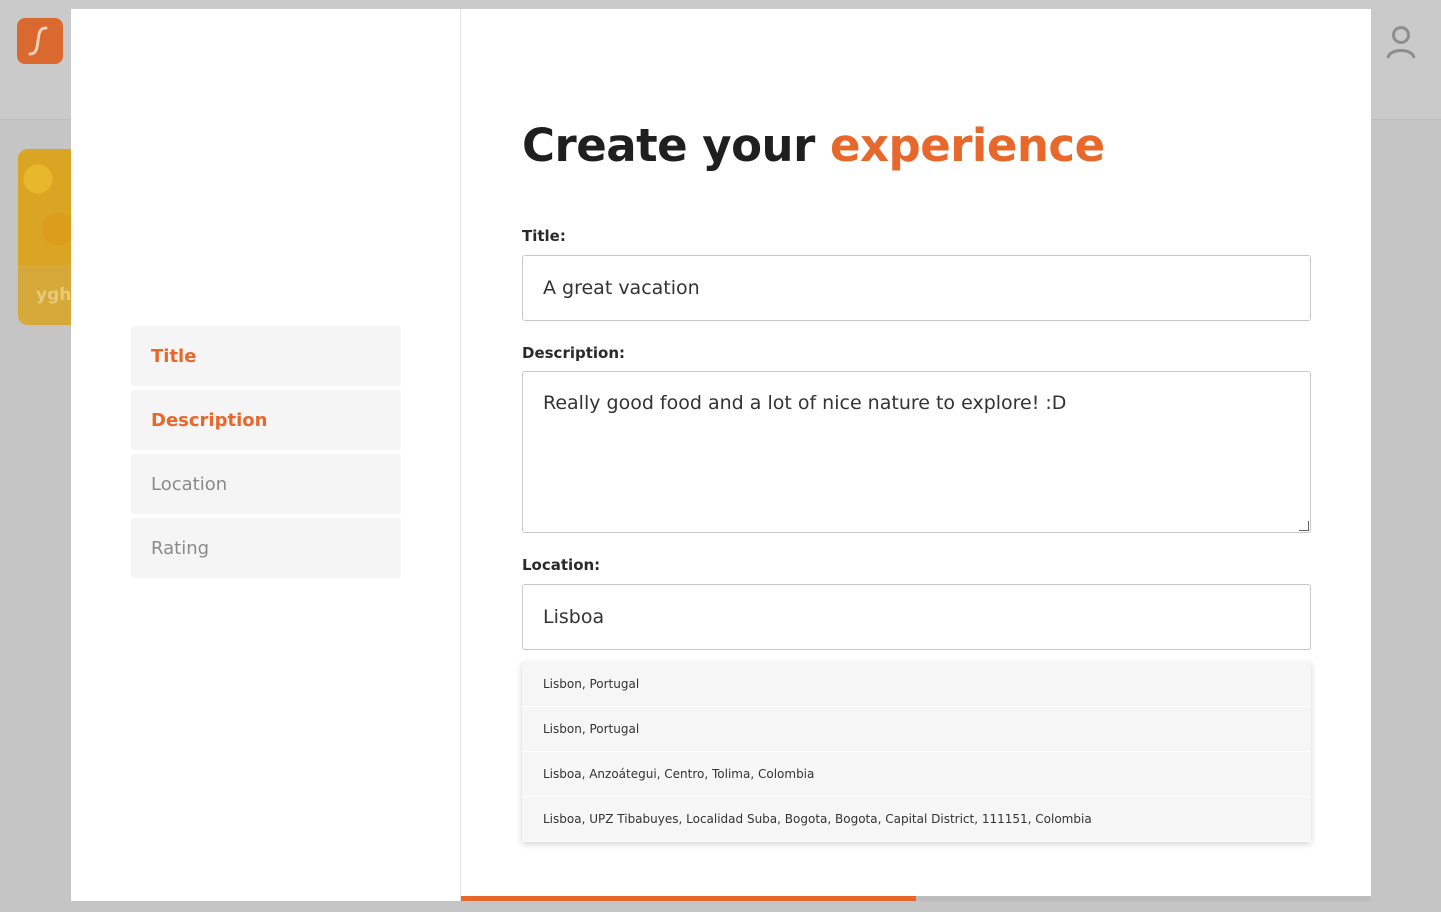  Describe the element at coordinates (688, 898) in the screenshot. I see `progress-bar-fill` at that location.